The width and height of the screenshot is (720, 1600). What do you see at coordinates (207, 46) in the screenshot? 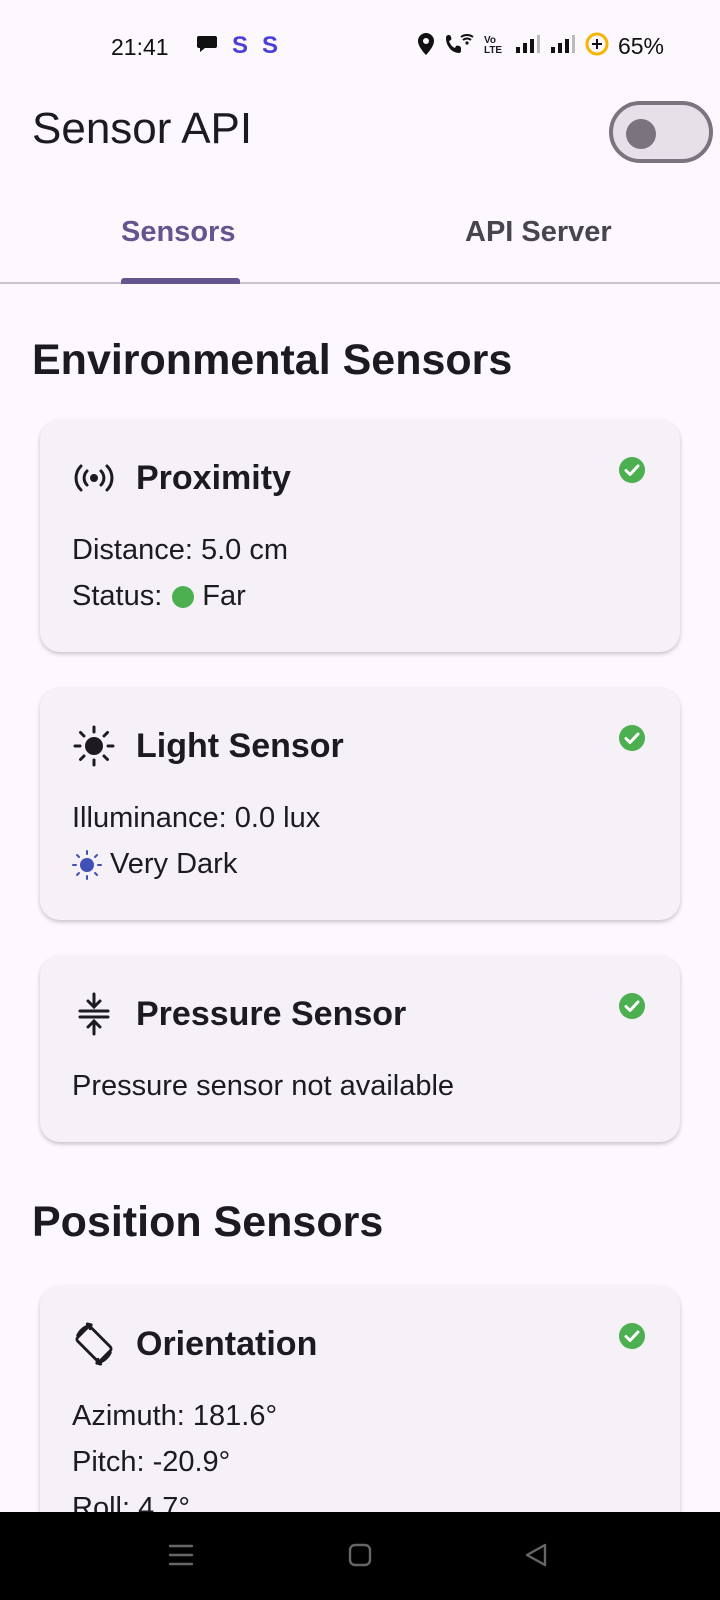
I see `chat-bubble-icon` at bounding box center [207, 46].